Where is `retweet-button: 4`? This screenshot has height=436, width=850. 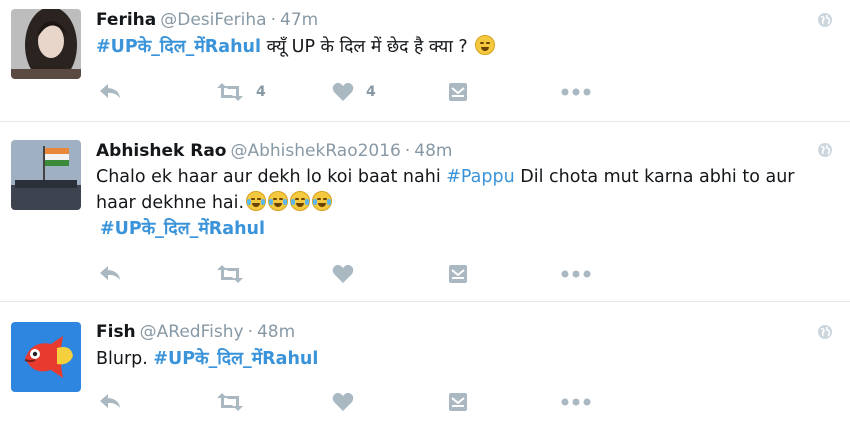 retweet-button: 4 is located at coordinates (241, 92).